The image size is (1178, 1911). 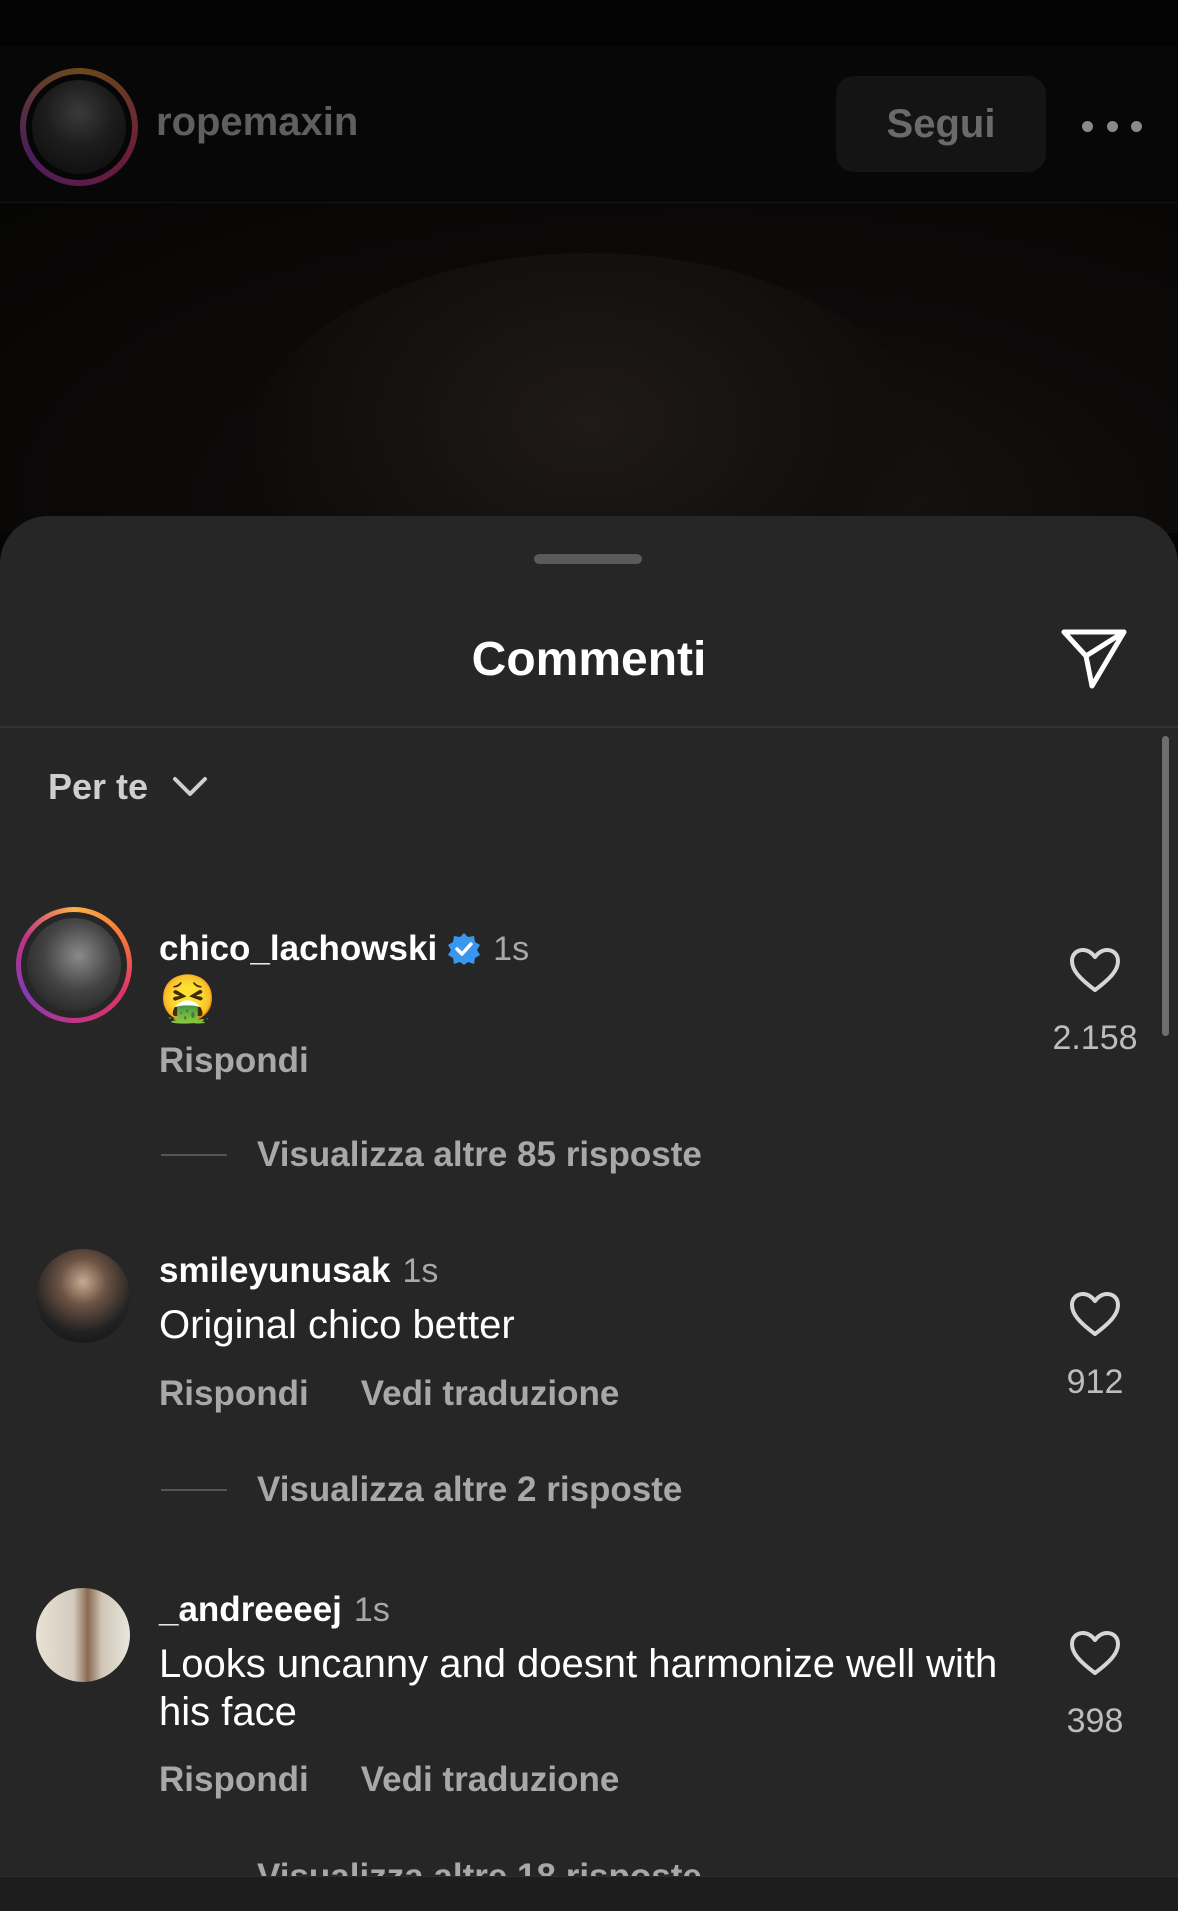 I want to click on post-author-username: ropemaxin, so click(x=257, y=122).